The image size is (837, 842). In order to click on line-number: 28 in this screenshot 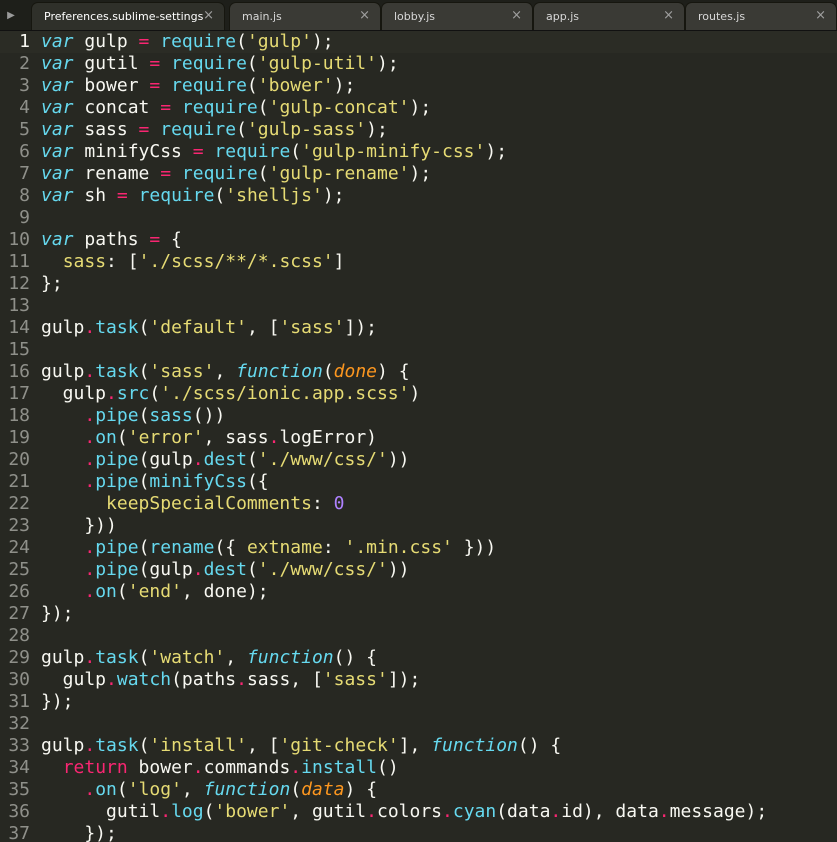, I will do `click(19, 635)`.